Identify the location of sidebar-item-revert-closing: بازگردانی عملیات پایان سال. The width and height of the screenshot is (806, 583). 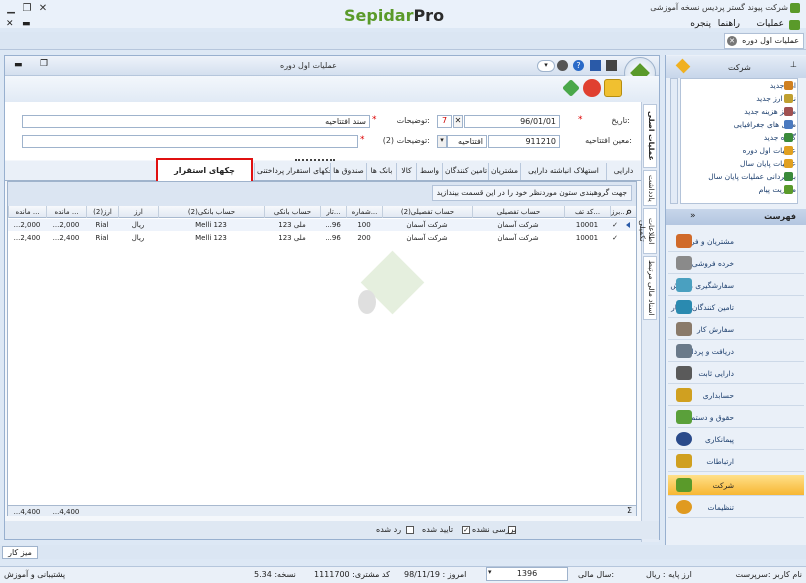
(752, 176).